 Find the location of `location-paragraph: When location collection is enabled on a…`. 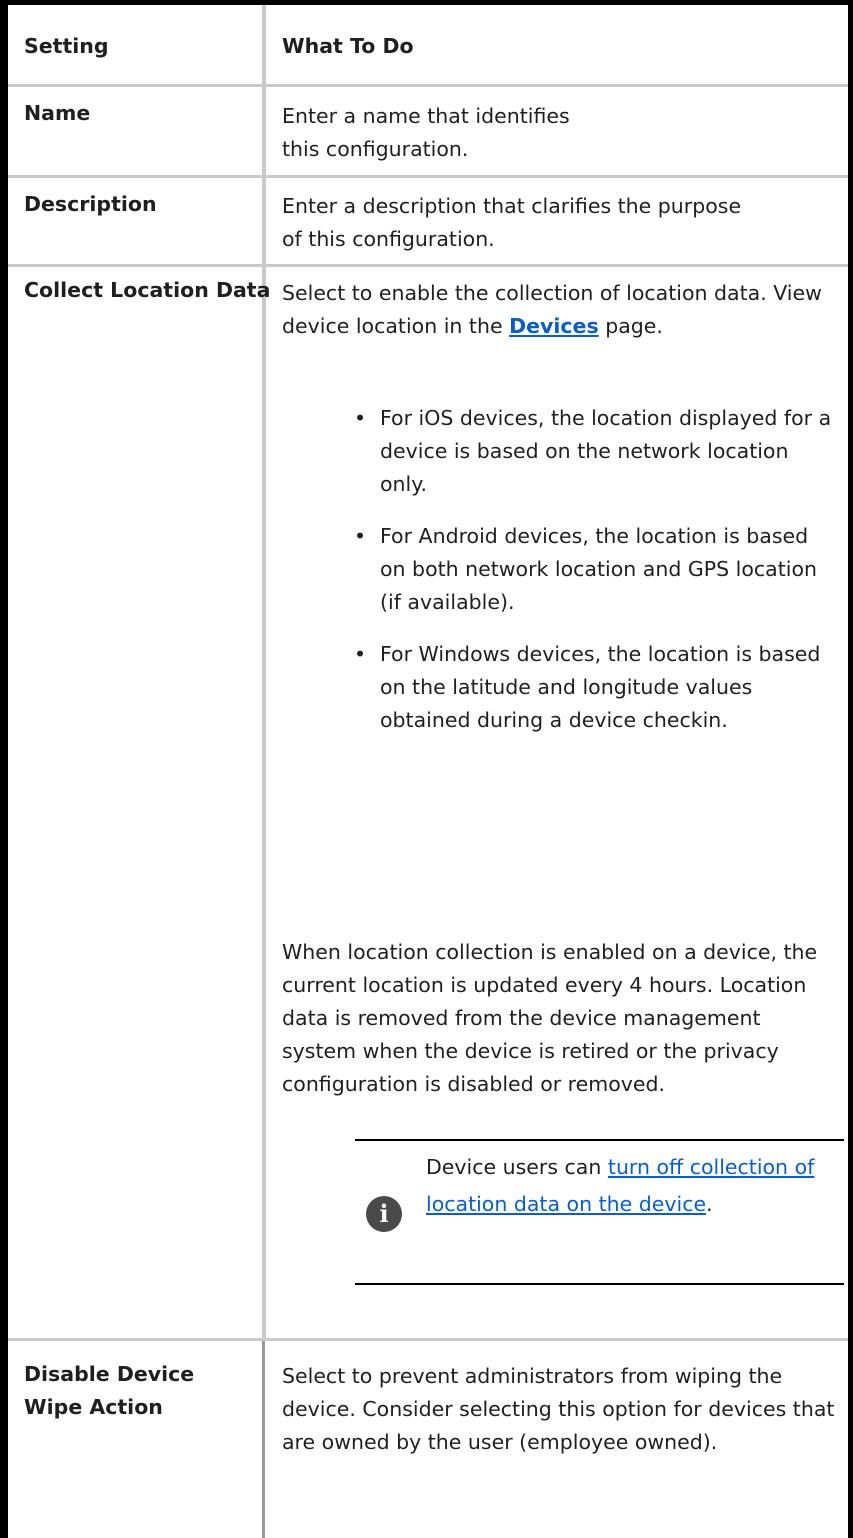

location-paragraph: When location collection is enabled on a… is located at coordinates (550, 1018).